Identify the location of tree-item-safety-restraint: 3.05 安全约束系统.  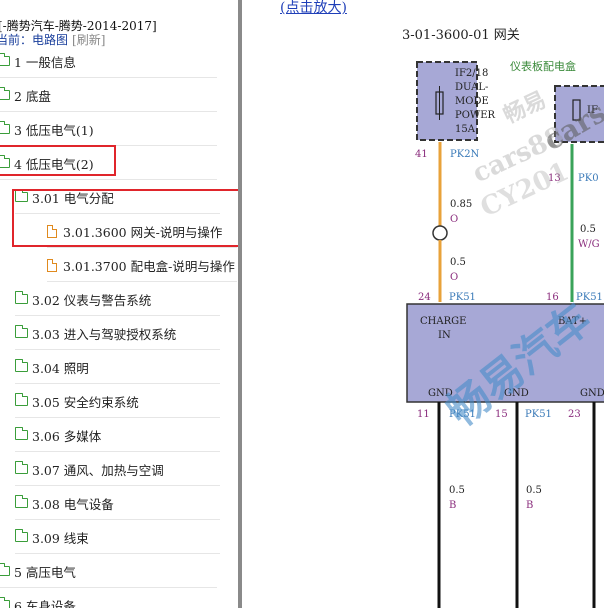
(117, 401).